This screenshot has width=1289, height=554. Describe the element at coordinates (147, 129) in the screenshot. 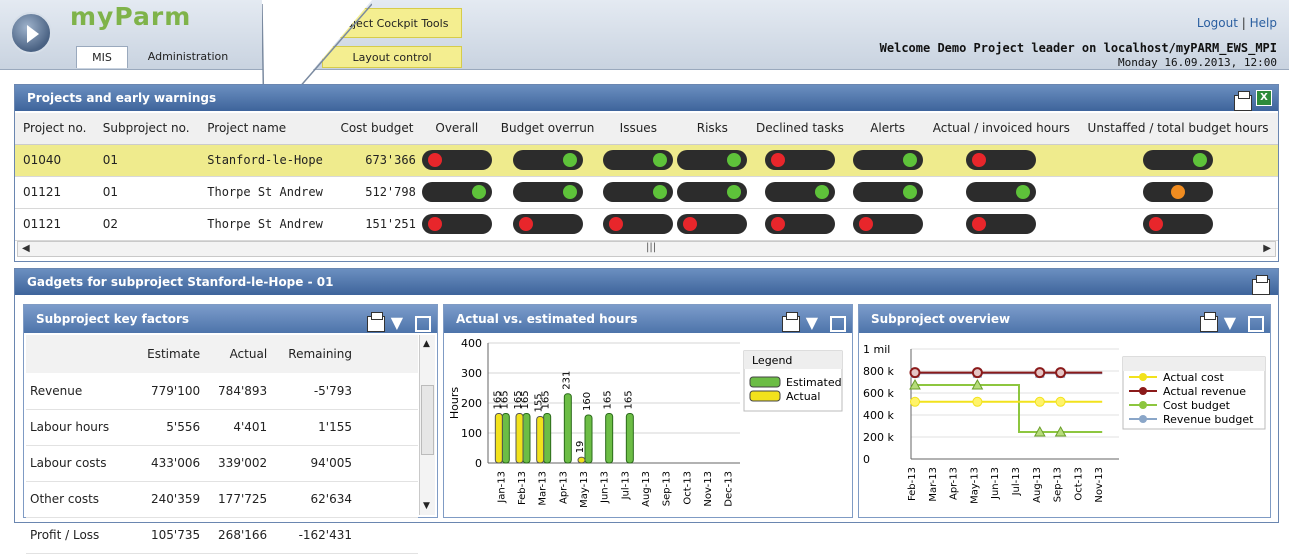

I see `column-header: Subproject no.` at that location.